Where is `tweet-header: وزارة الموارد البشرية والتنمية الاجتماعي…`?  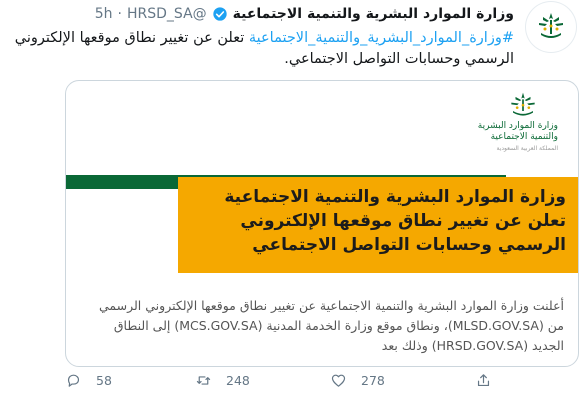
tweet-header: وزارة الموارد البشرية والتنمية الاجتماعي… is located at coordinates (304, 14).